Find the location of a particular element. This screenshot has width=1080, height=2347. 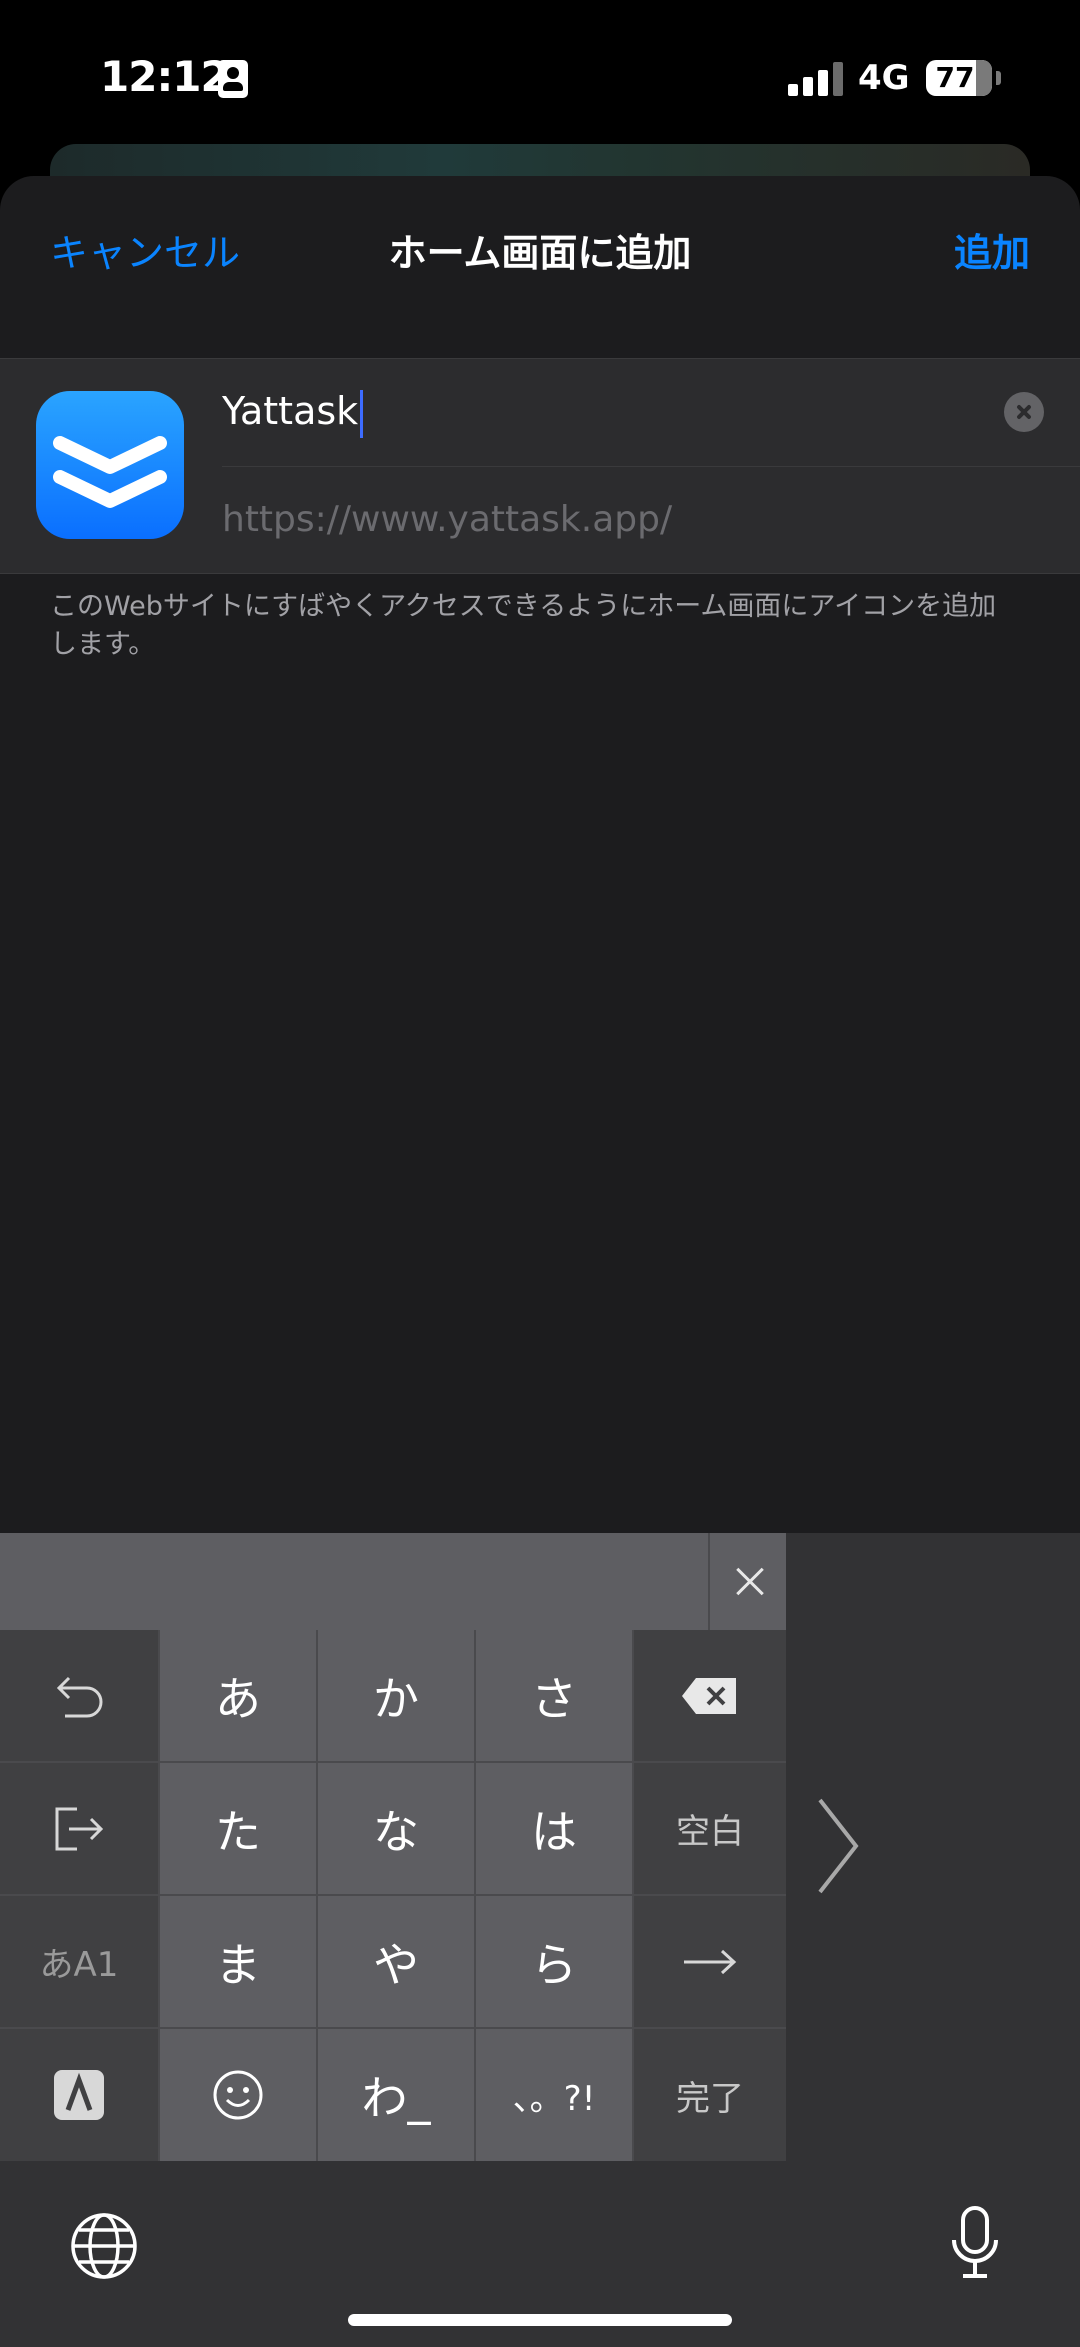

bookmark-form: Yattask https://www.yattask.app/ is located at coordinates (540, 466).